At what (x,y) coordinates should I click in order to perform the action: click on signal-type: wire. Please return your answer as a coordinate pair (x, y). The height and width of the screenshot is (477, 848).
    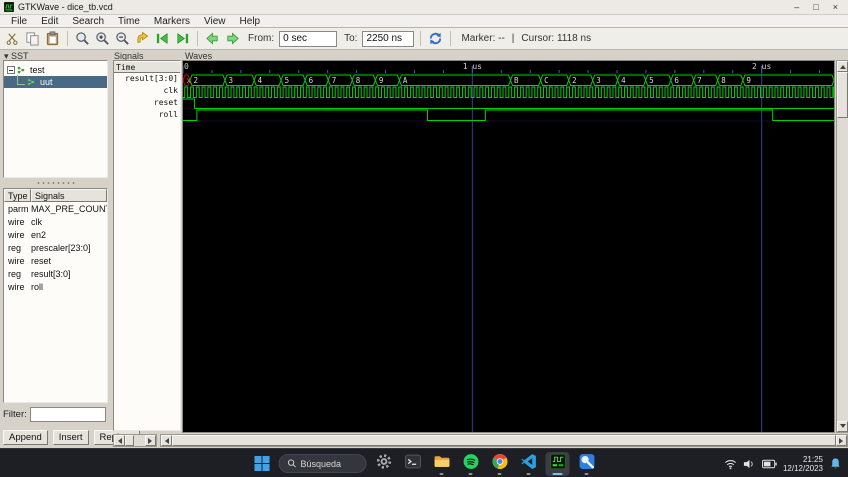
    Looking at the image, I should click on (16, 234).